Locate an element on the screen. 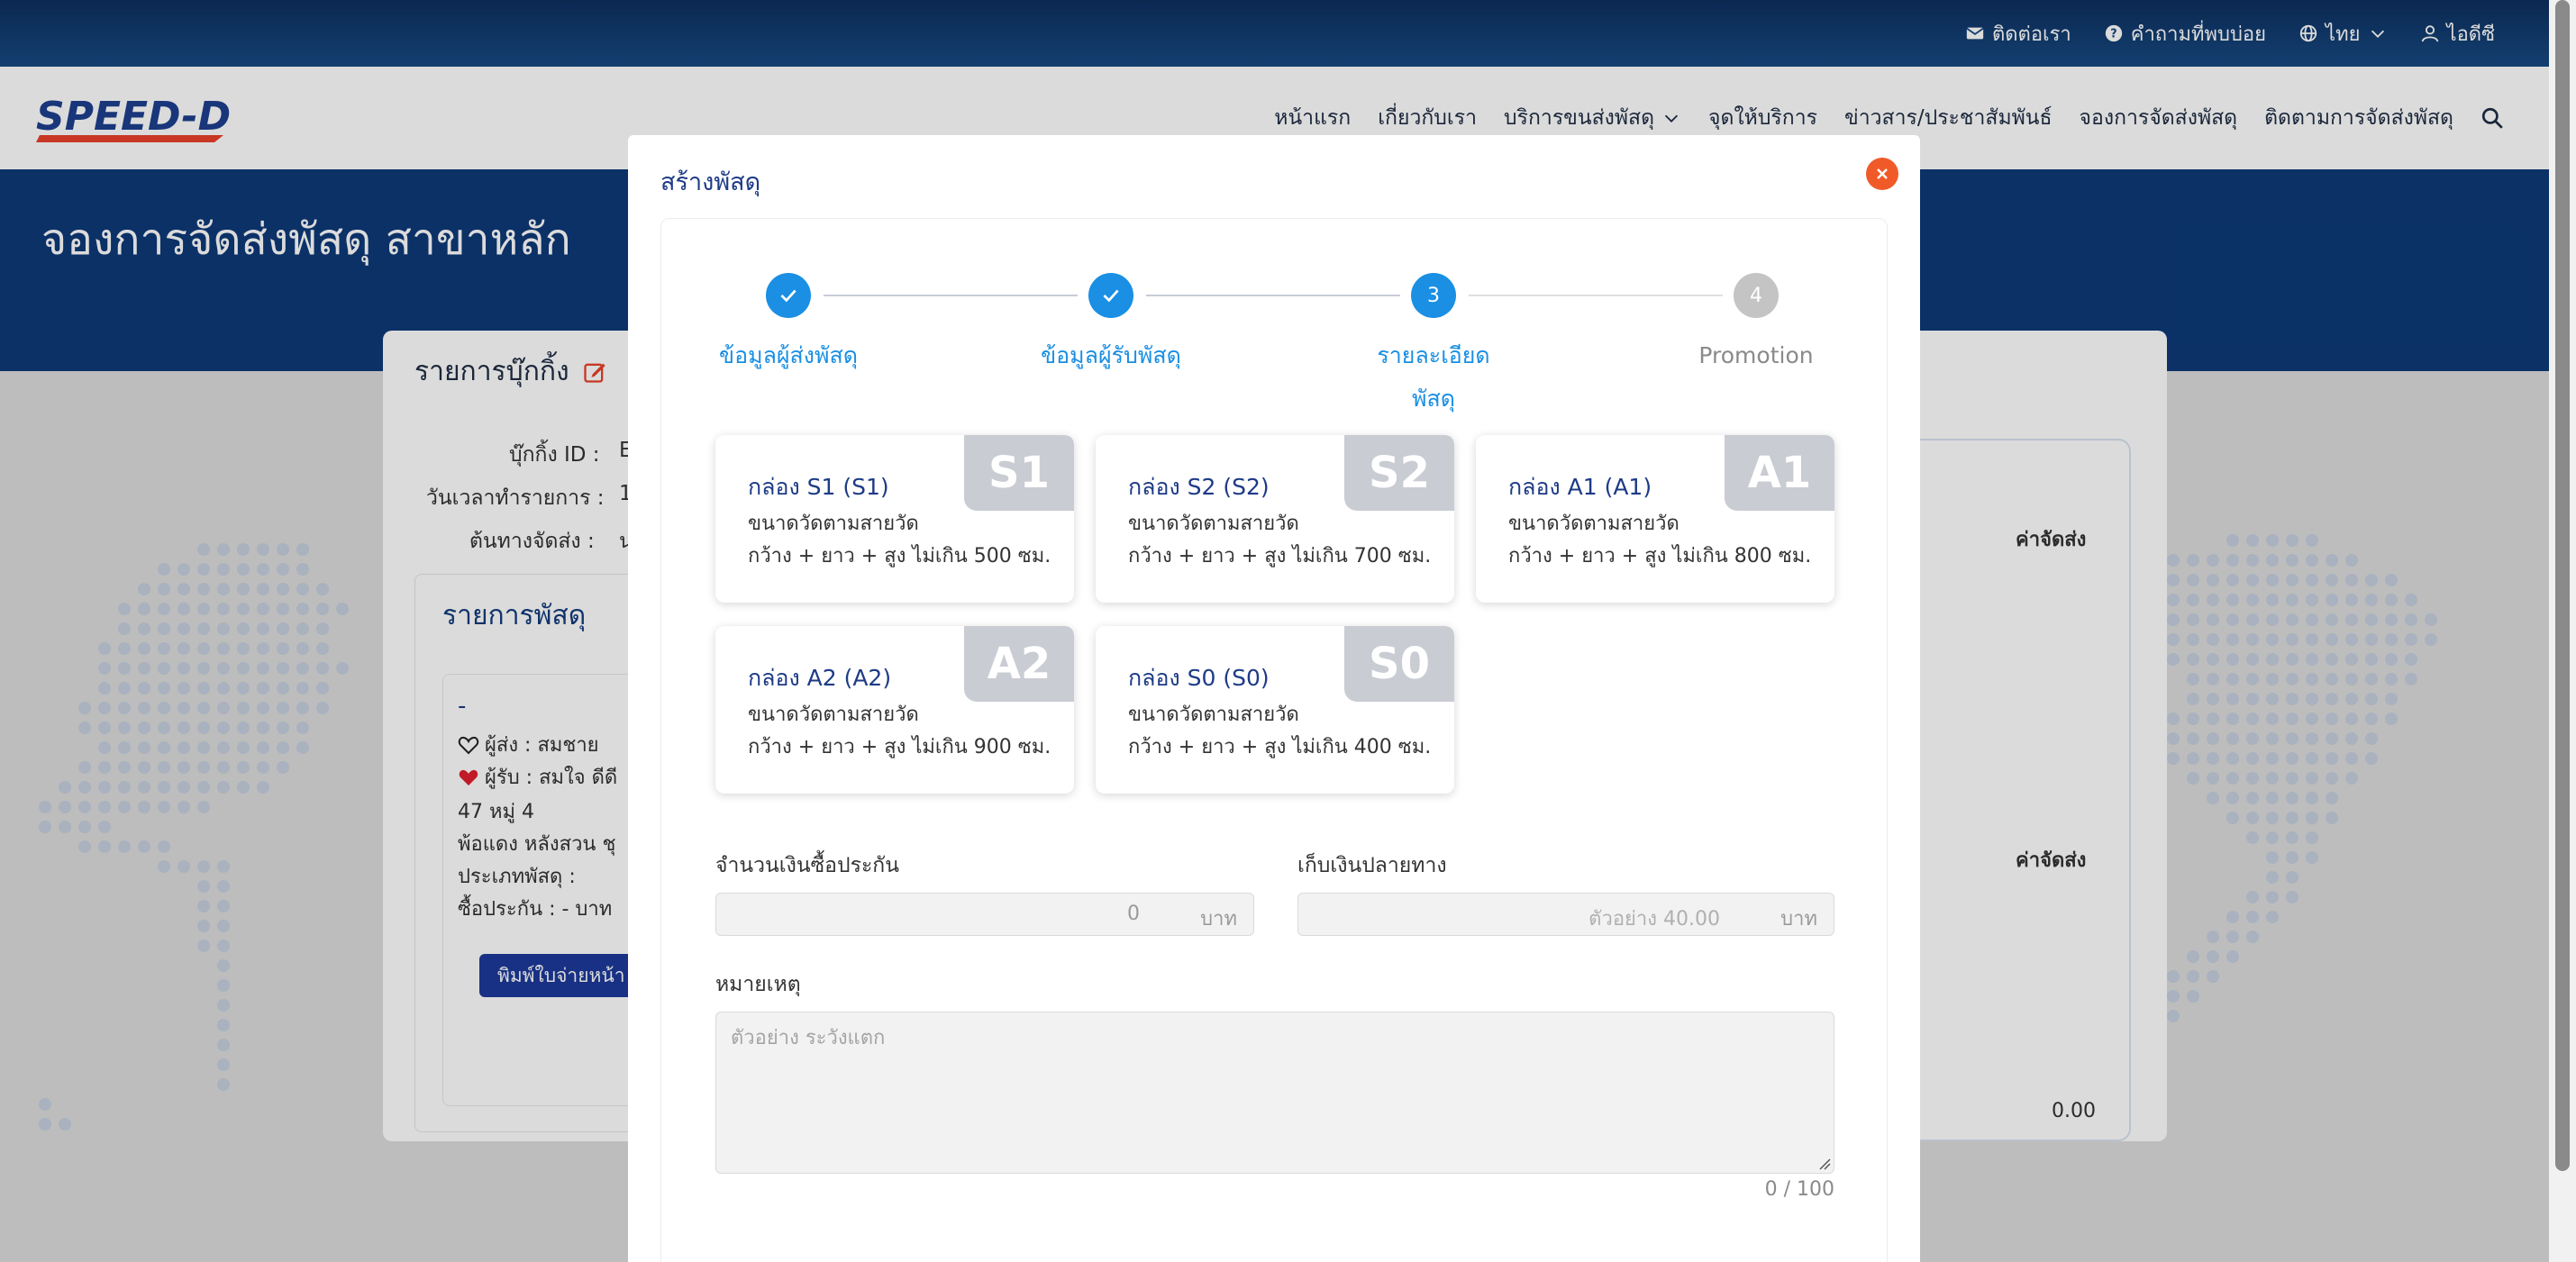 This screenshot has width=2576, height=1262. cod-label: เก็บเงินปลายทาง is located at coordinates (1372, 865).